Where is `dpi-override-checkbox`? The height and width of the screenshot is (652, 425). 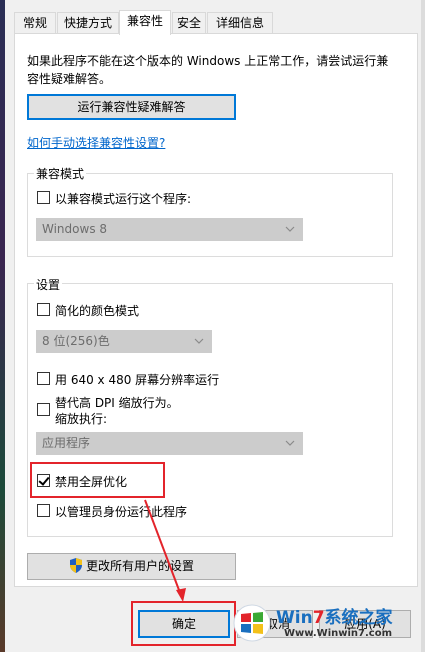 dpi-override-checkbox is located at coordinates (43, 409).